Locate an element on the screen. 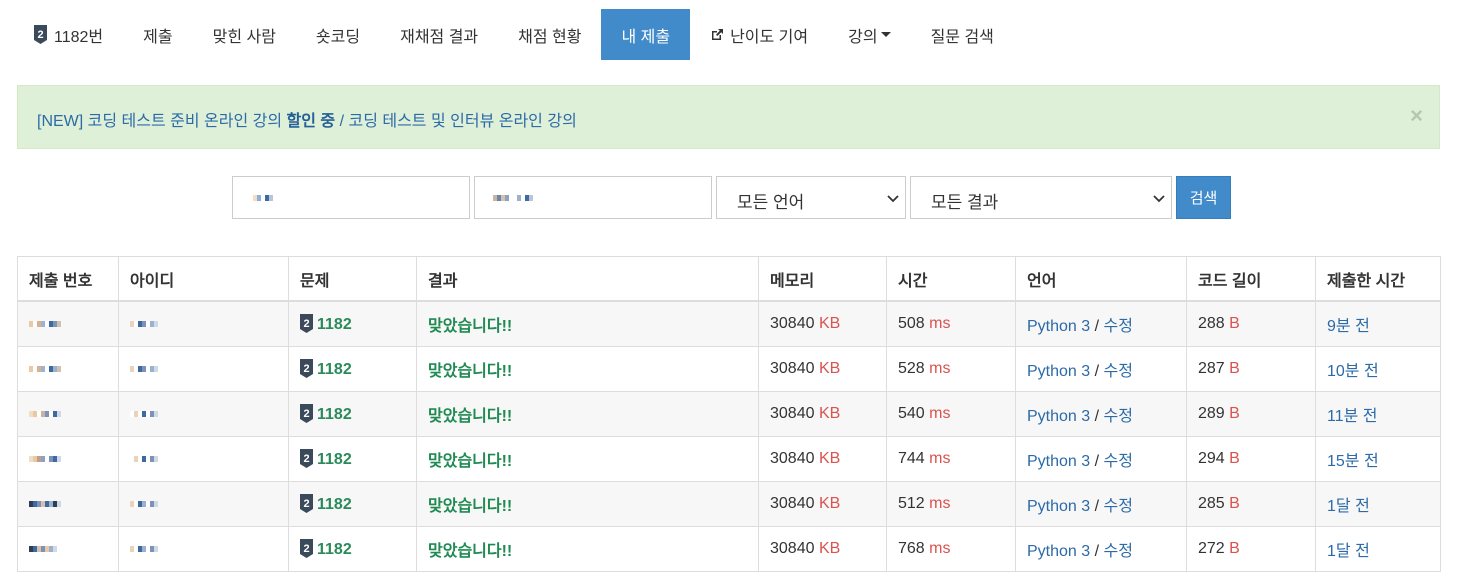 This screenshot has width=1458, height=584. language-cell: Python 3 / 수정 is located at coordinates (1101, 369).